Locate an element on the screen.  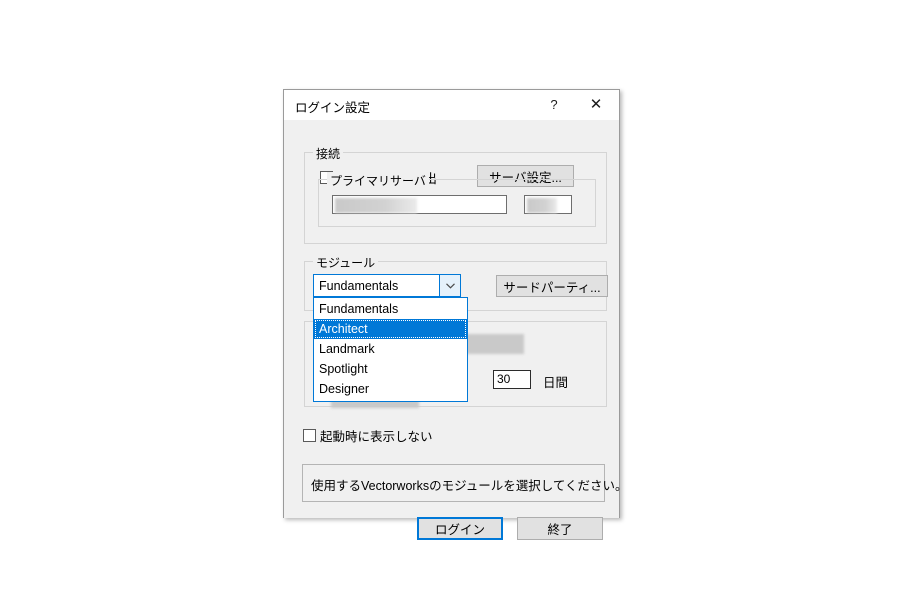
page-title: ログイン設定 is located at coordinates (333, 108).